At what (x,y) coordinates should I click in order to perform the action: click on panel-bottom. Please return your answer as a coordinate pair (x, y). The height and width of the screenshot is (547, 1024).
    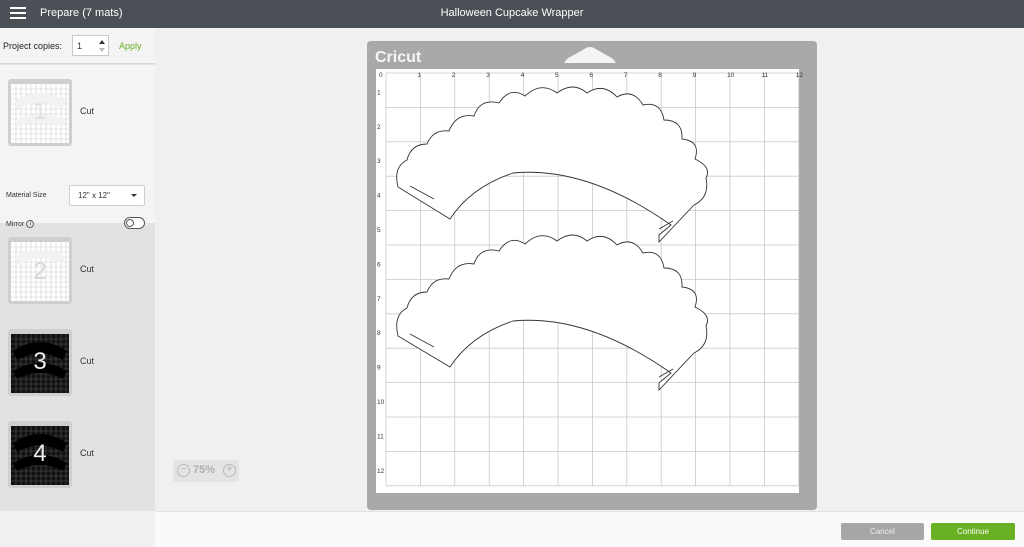
    Looking at the image, I should click on (77, 529).